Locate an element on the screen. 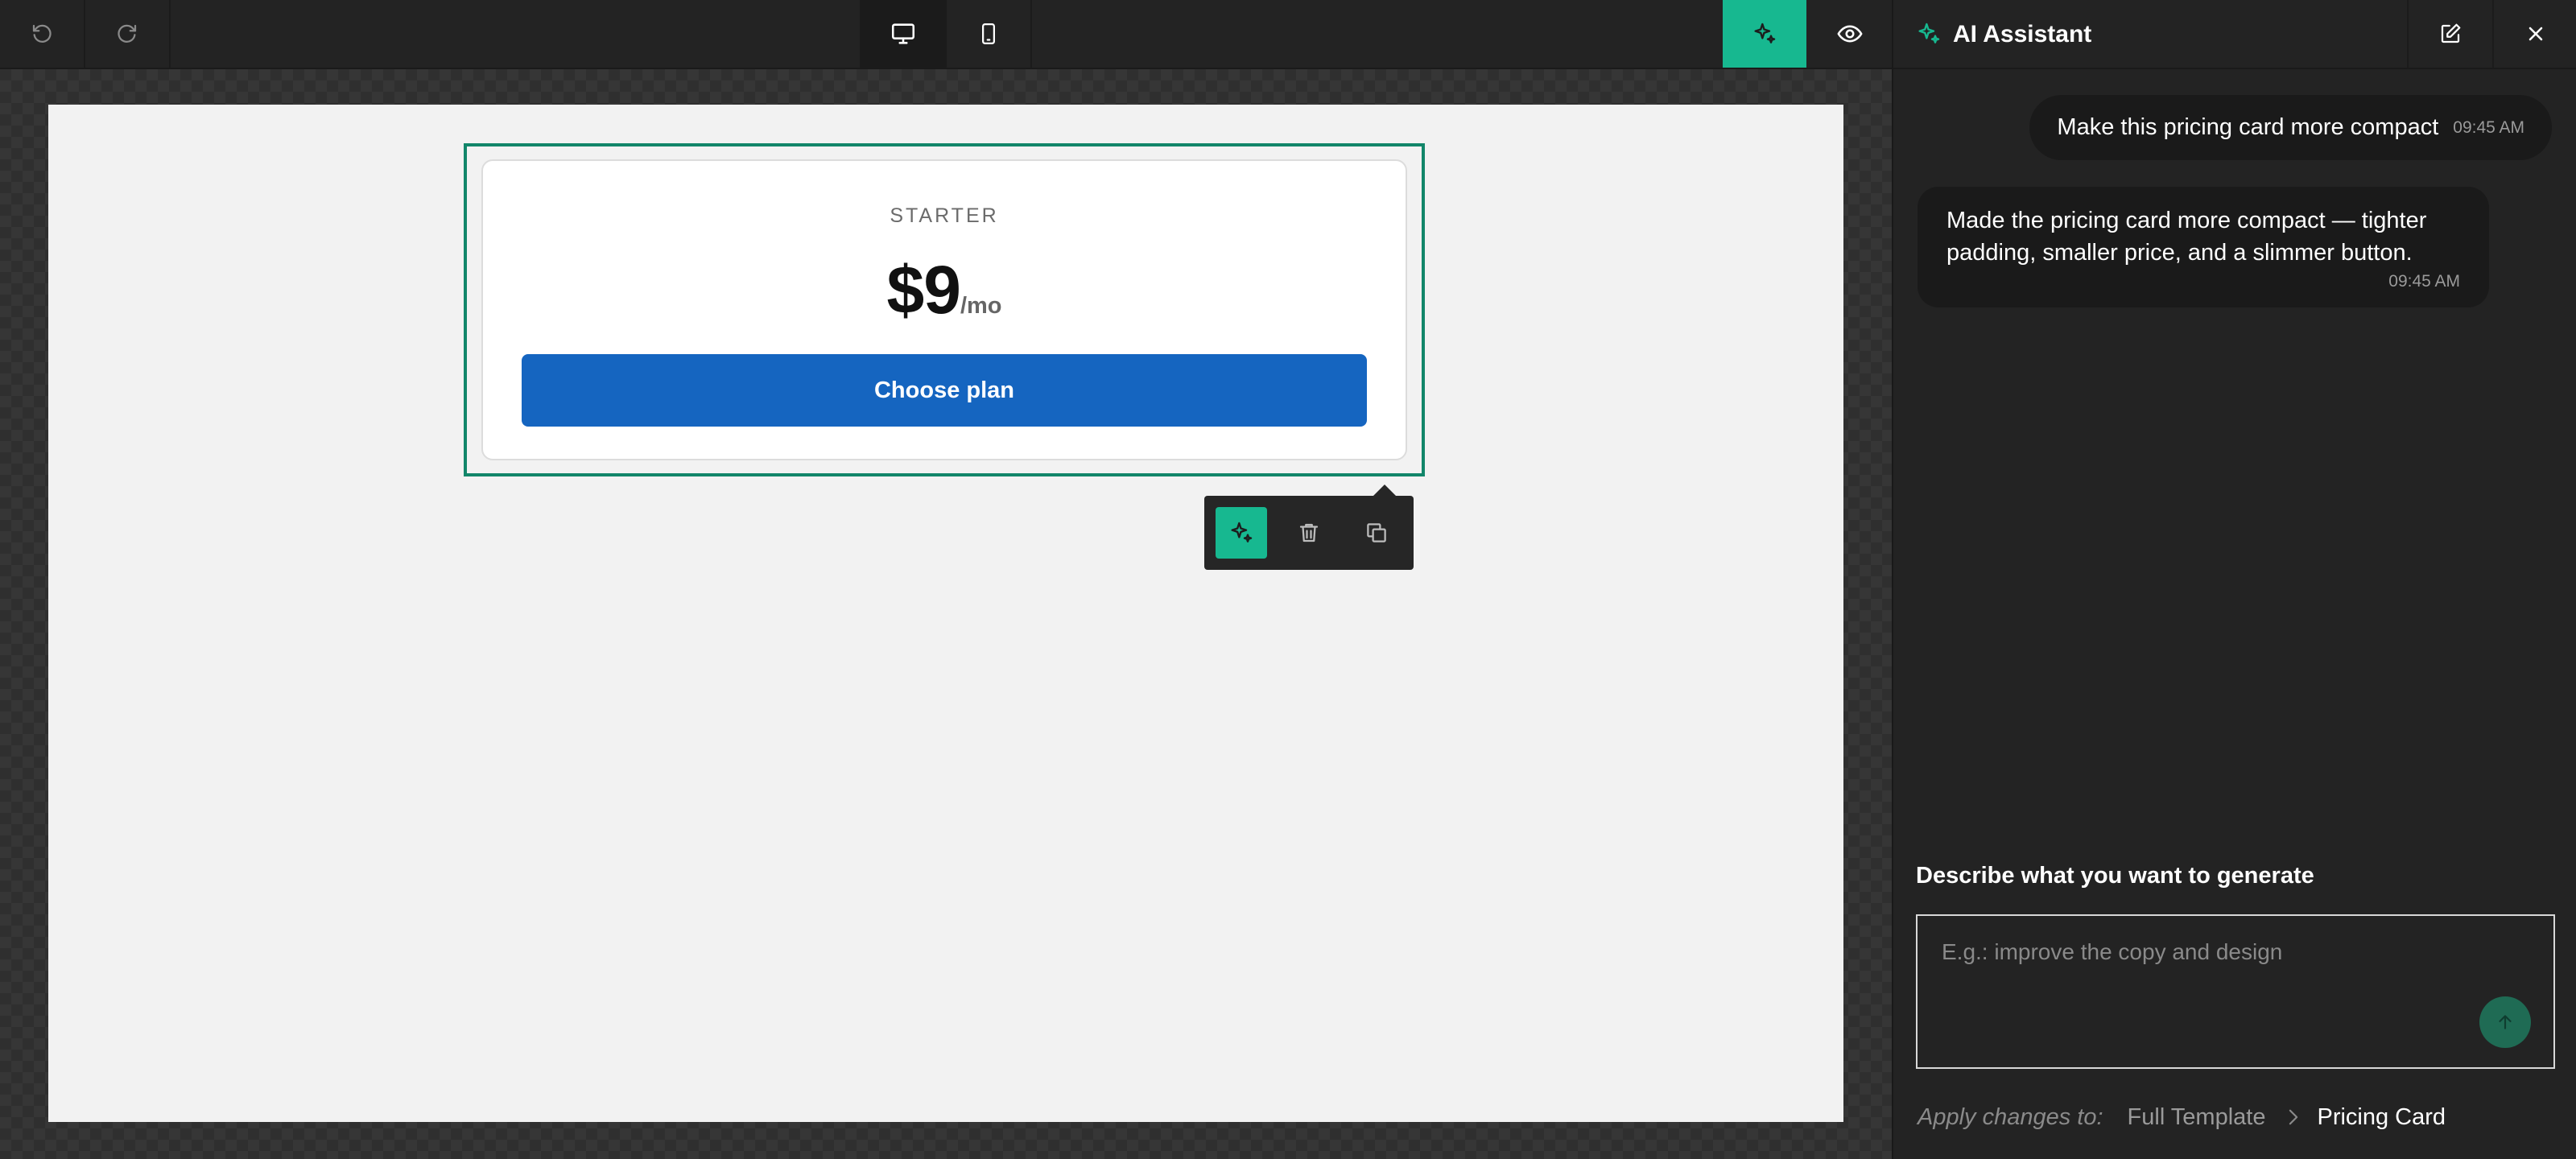 The image size is (2576, 1159). desktop-view-button is located at coordinates (903, 34).